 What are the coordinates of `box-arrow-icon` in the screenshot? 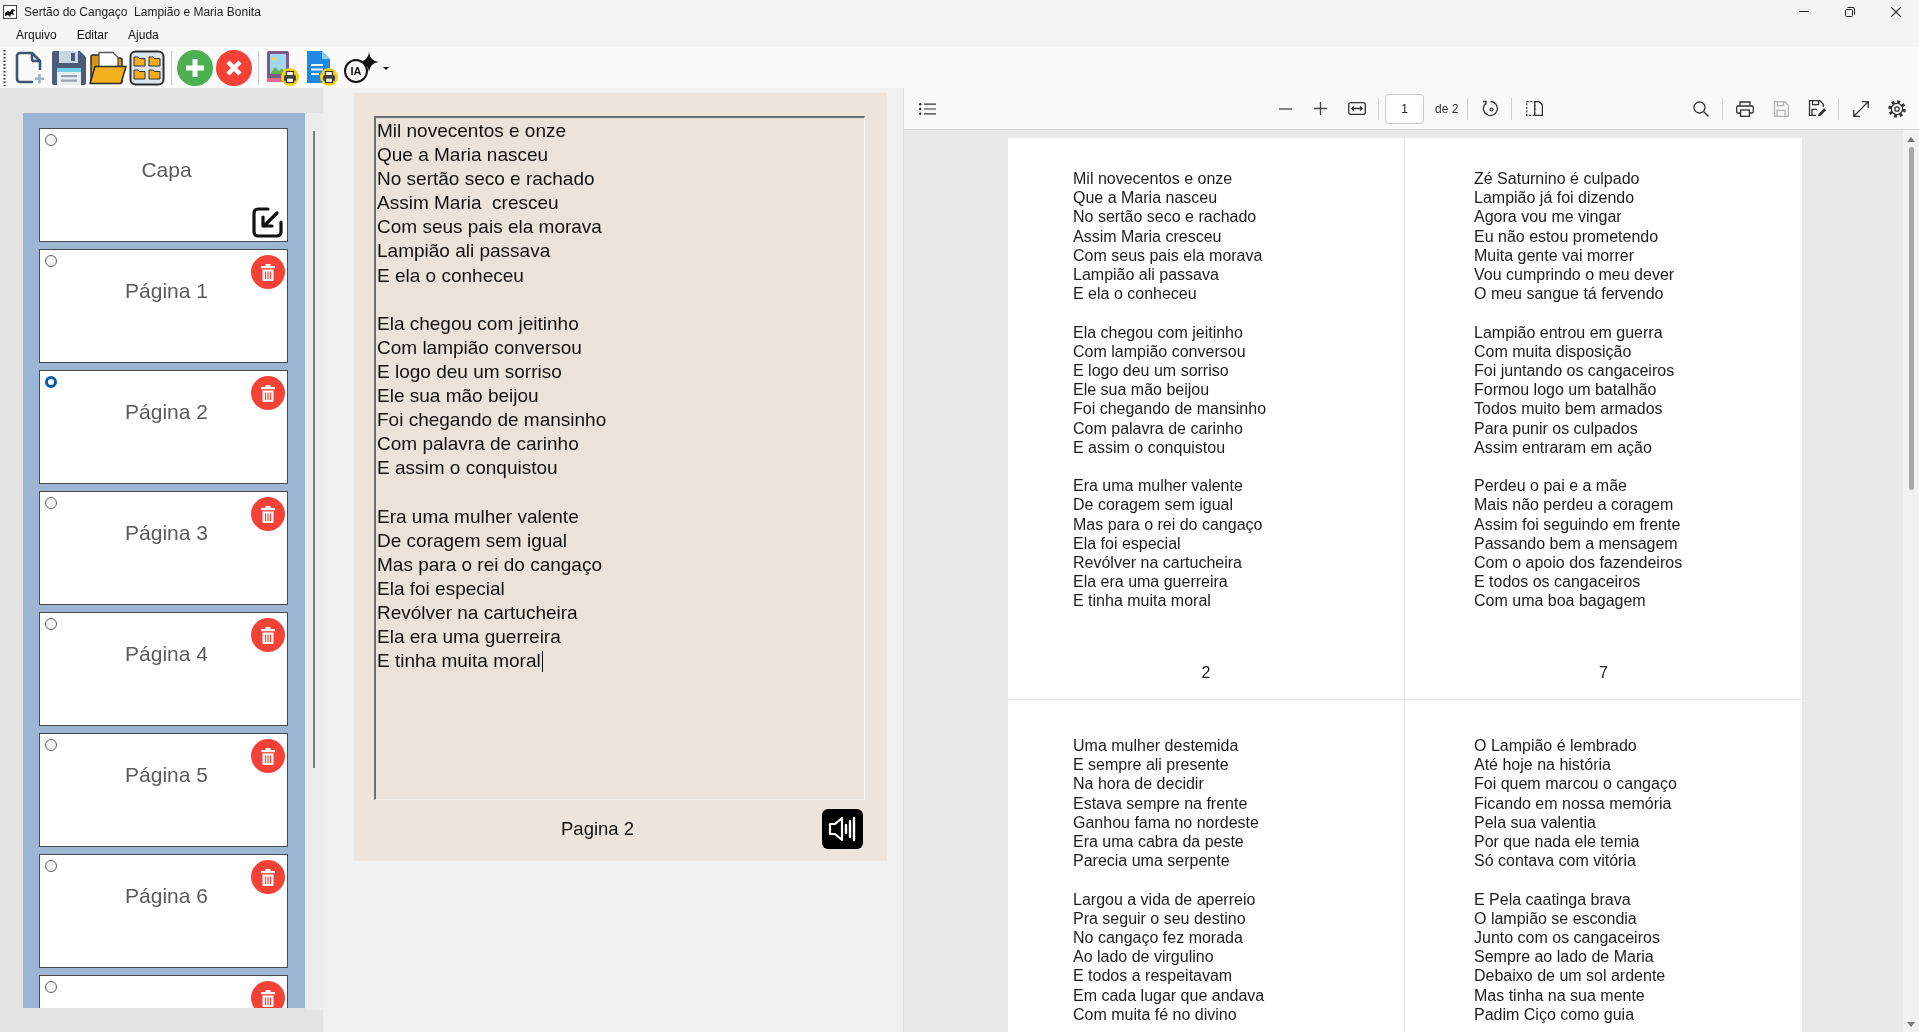 It's located at (267, 222).